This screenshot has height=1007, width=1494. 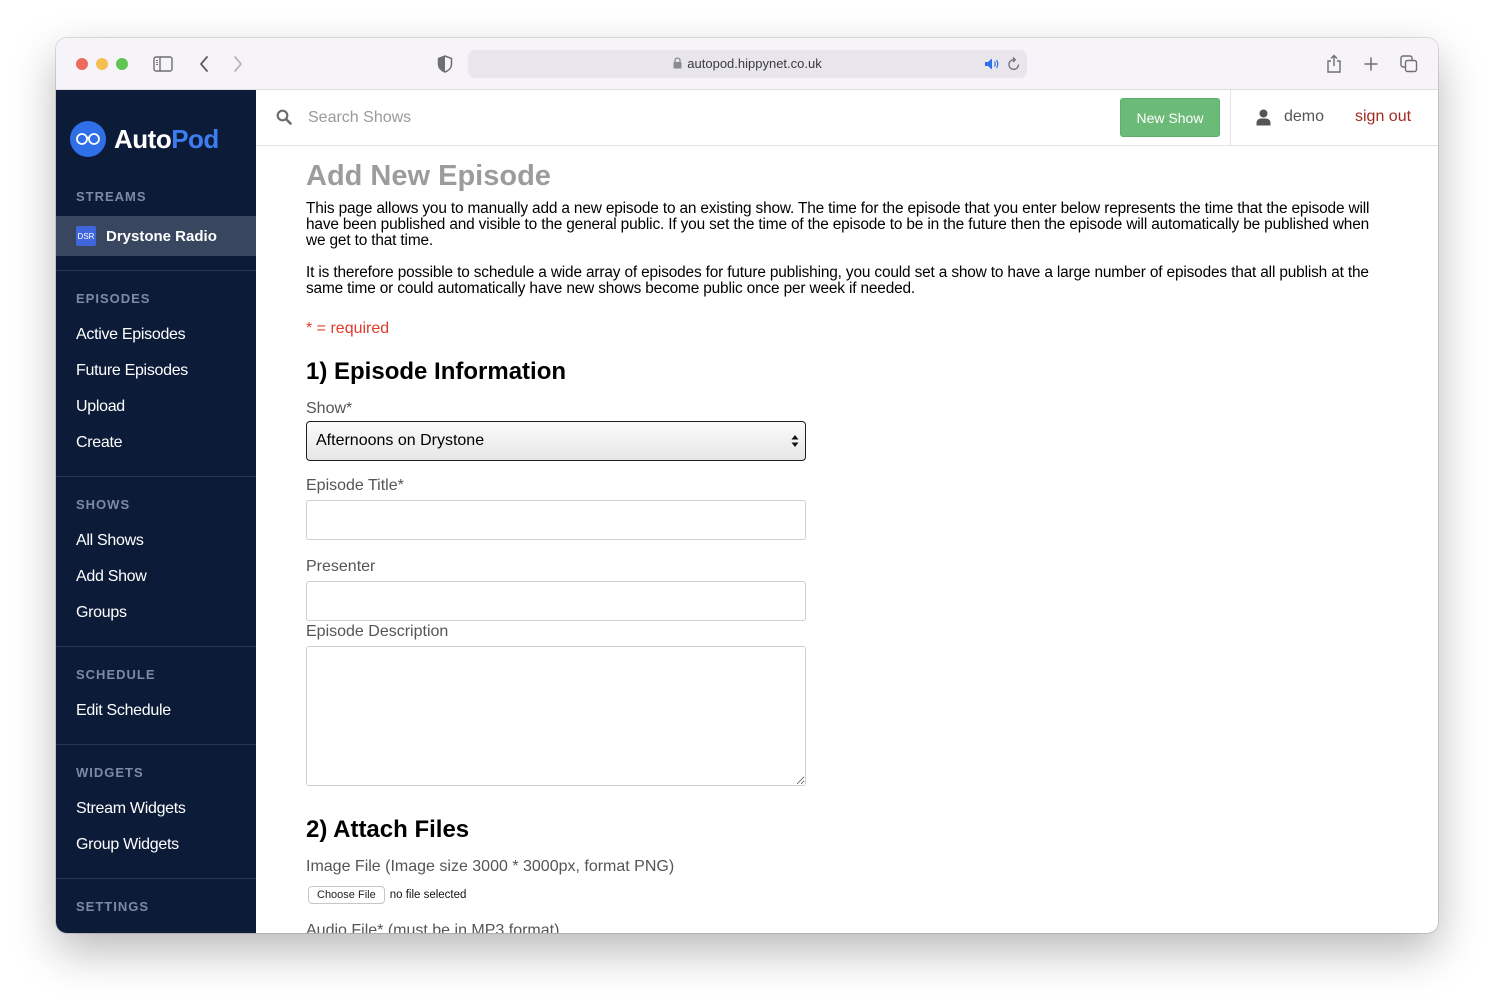 I want to click on new-tab-icon, so click(x=1371, y=64).